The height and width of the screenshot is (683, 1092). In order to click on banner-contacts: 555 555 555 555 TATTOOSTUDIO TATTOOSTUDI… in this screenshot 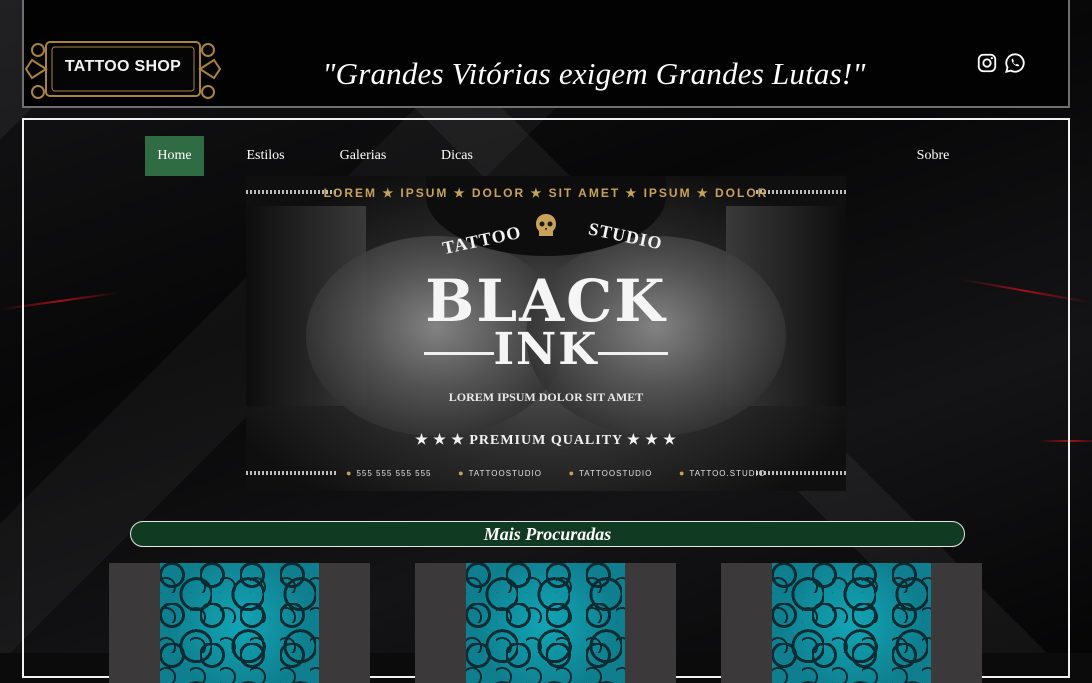, I will do `click(556, 473)`.